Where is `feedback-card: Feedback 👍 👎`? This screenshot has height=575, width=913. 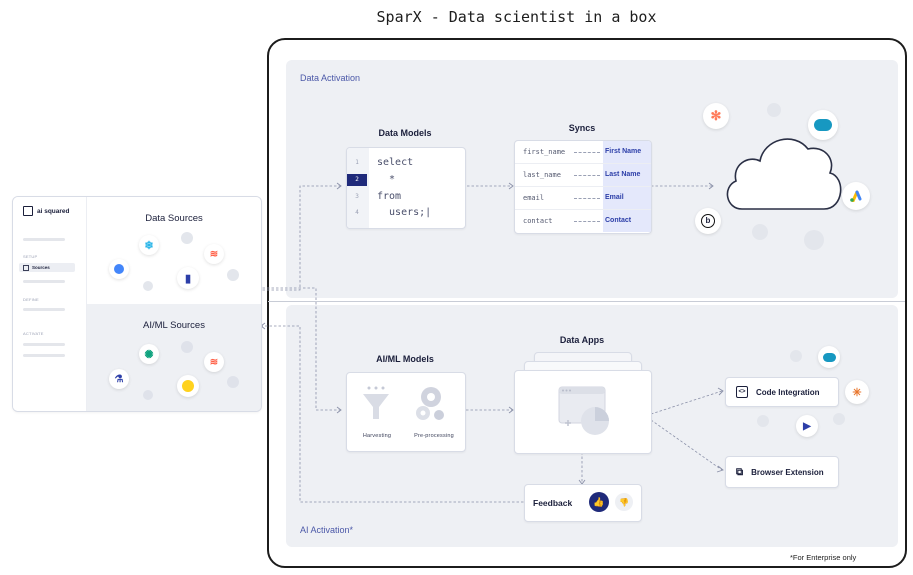
feedback-card: Feedback 👍 👎 is located at coordinates (583, 503).